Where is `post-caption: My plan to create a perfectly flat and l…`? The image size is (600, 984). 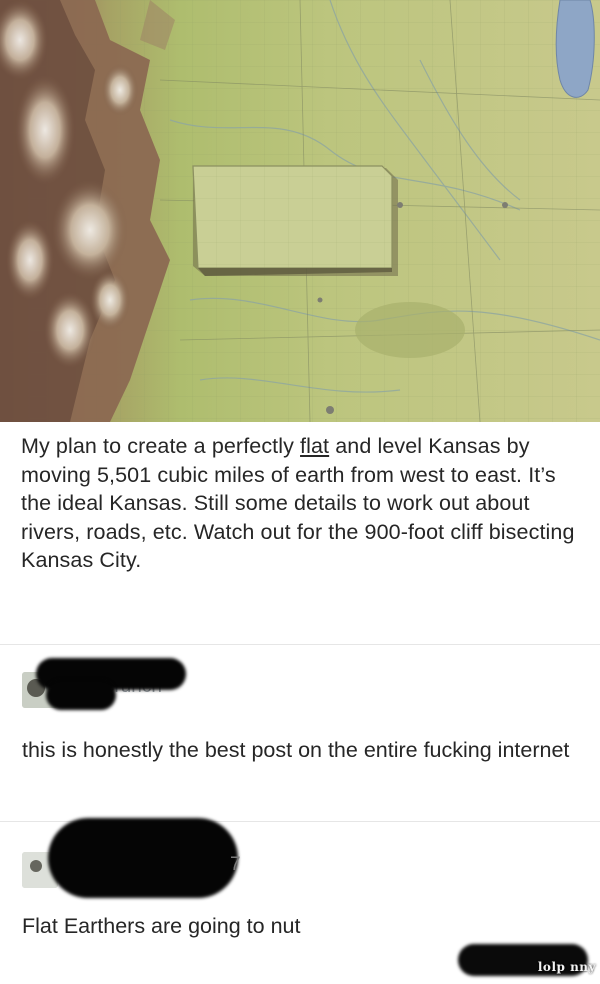 post-caption: My plan to create a perfectly flat and l… is located at coordinates (301, 503).